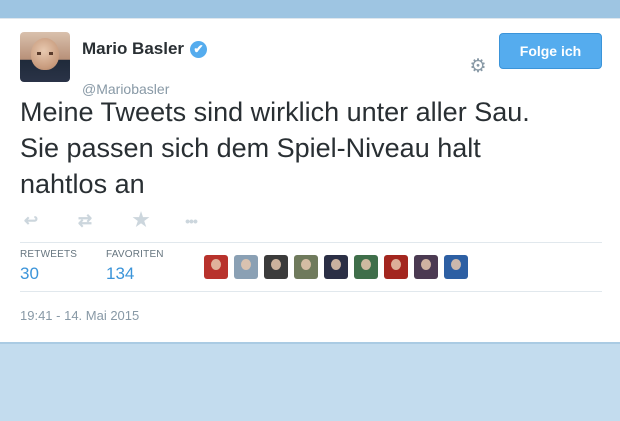 The height and width of the screenshot is (421, 620). What do you see at coordinates (79, 315) in the screenshot?
I see `tweet-timestamp: 19:41 - 14. Mai 2015` at bounding box center [79, 315].